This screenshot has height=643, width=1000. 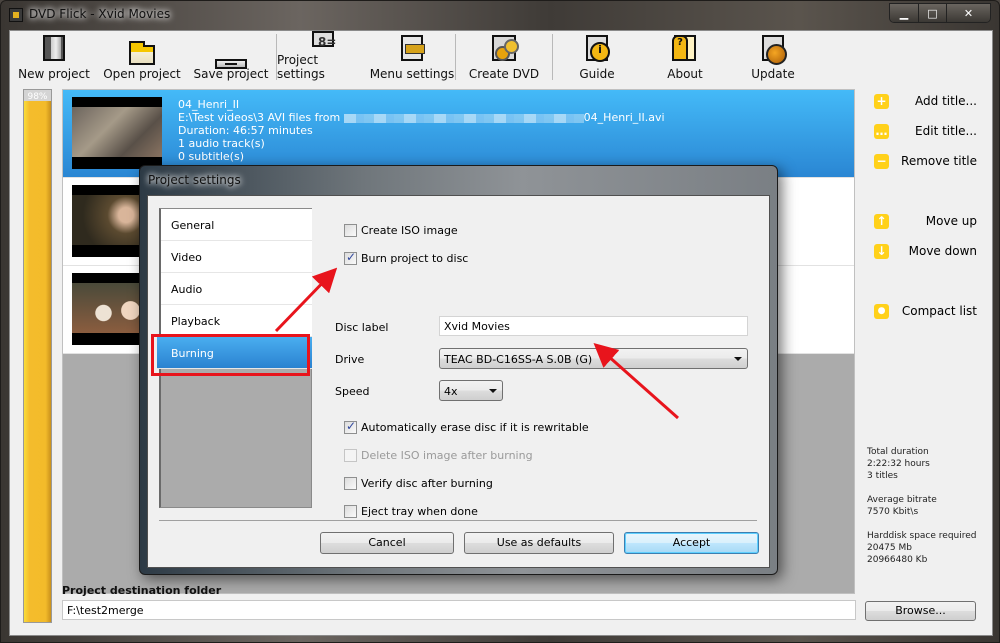 I want to click on progress-label: 98%, so click(x=37, y=97).